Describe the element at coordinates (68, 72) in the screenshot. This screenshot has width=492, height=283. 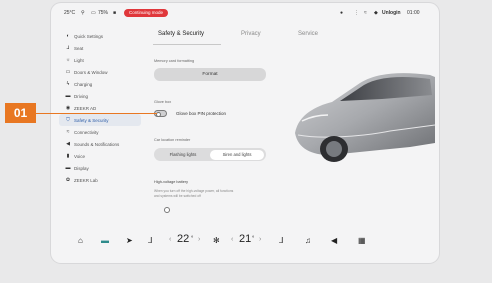
I see `door-icon: ▭` at that location.